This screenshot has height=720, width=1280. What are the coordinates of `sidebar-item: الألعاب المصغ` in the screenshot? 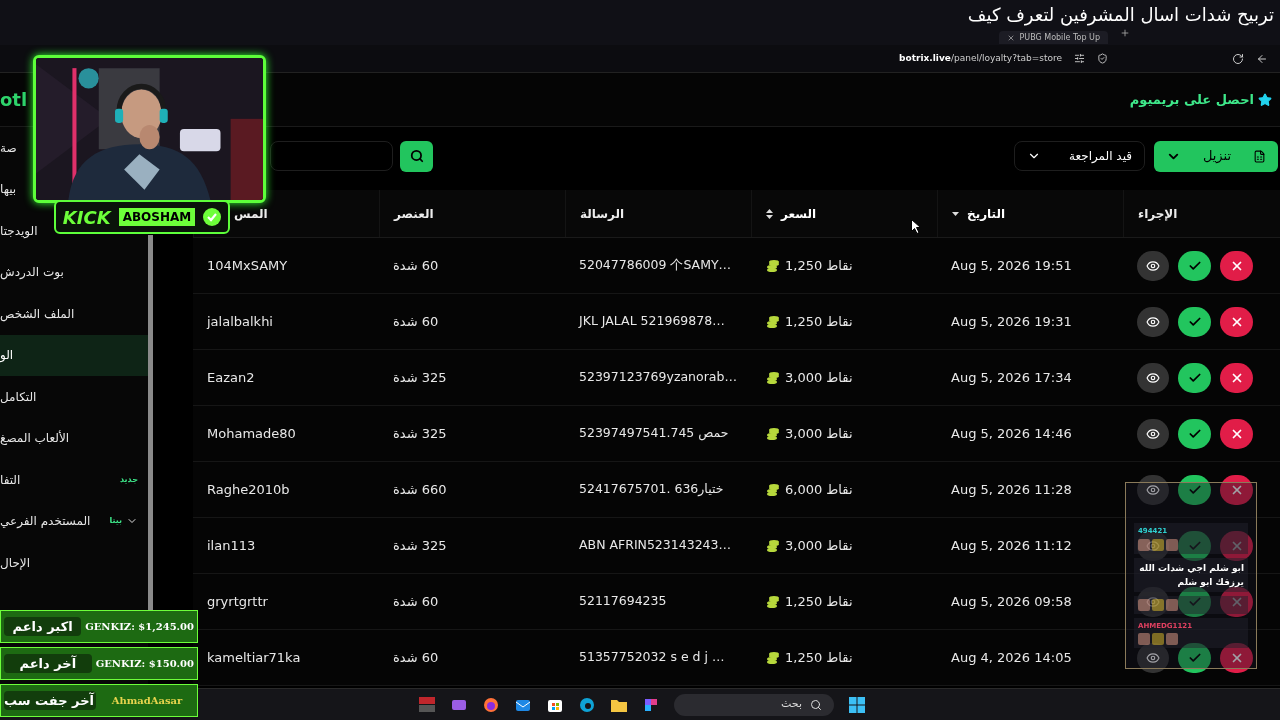 It's located at (35, 438).